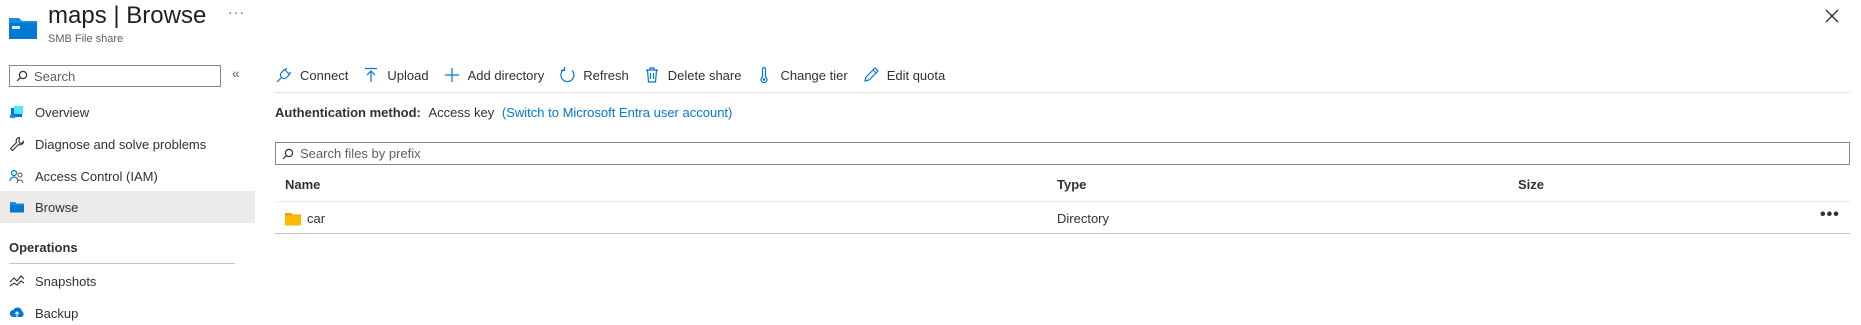 This screenshot has width=1861, height=325. What do you see at coordinates (1083, 218) in the screenshot?
I see `file-type-cell: Directory` at bounding box center [1083, 218].